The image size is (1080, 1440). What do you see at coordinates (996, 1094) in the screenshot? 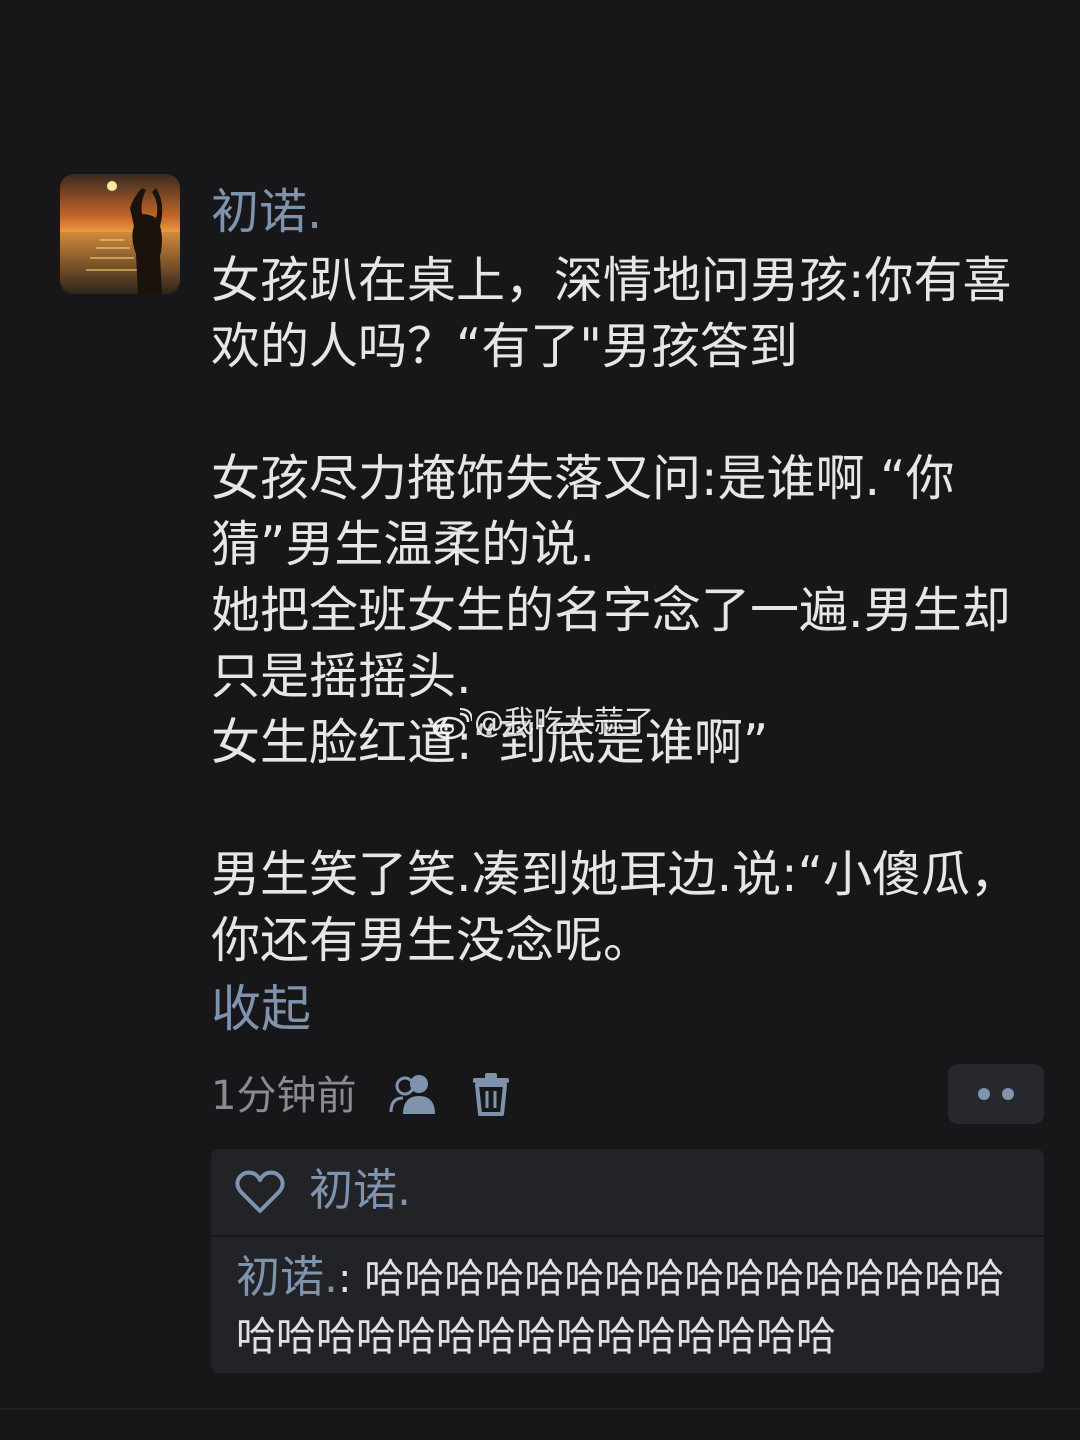
I see `more-options-button` at bounding box center [996, 1094].